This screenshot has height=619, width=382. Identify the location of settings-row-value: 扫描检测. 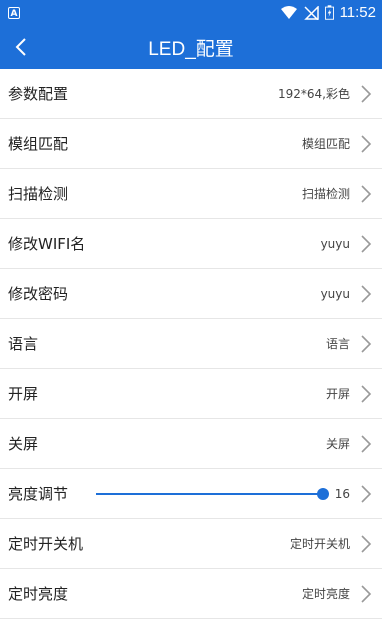
(325, 194).